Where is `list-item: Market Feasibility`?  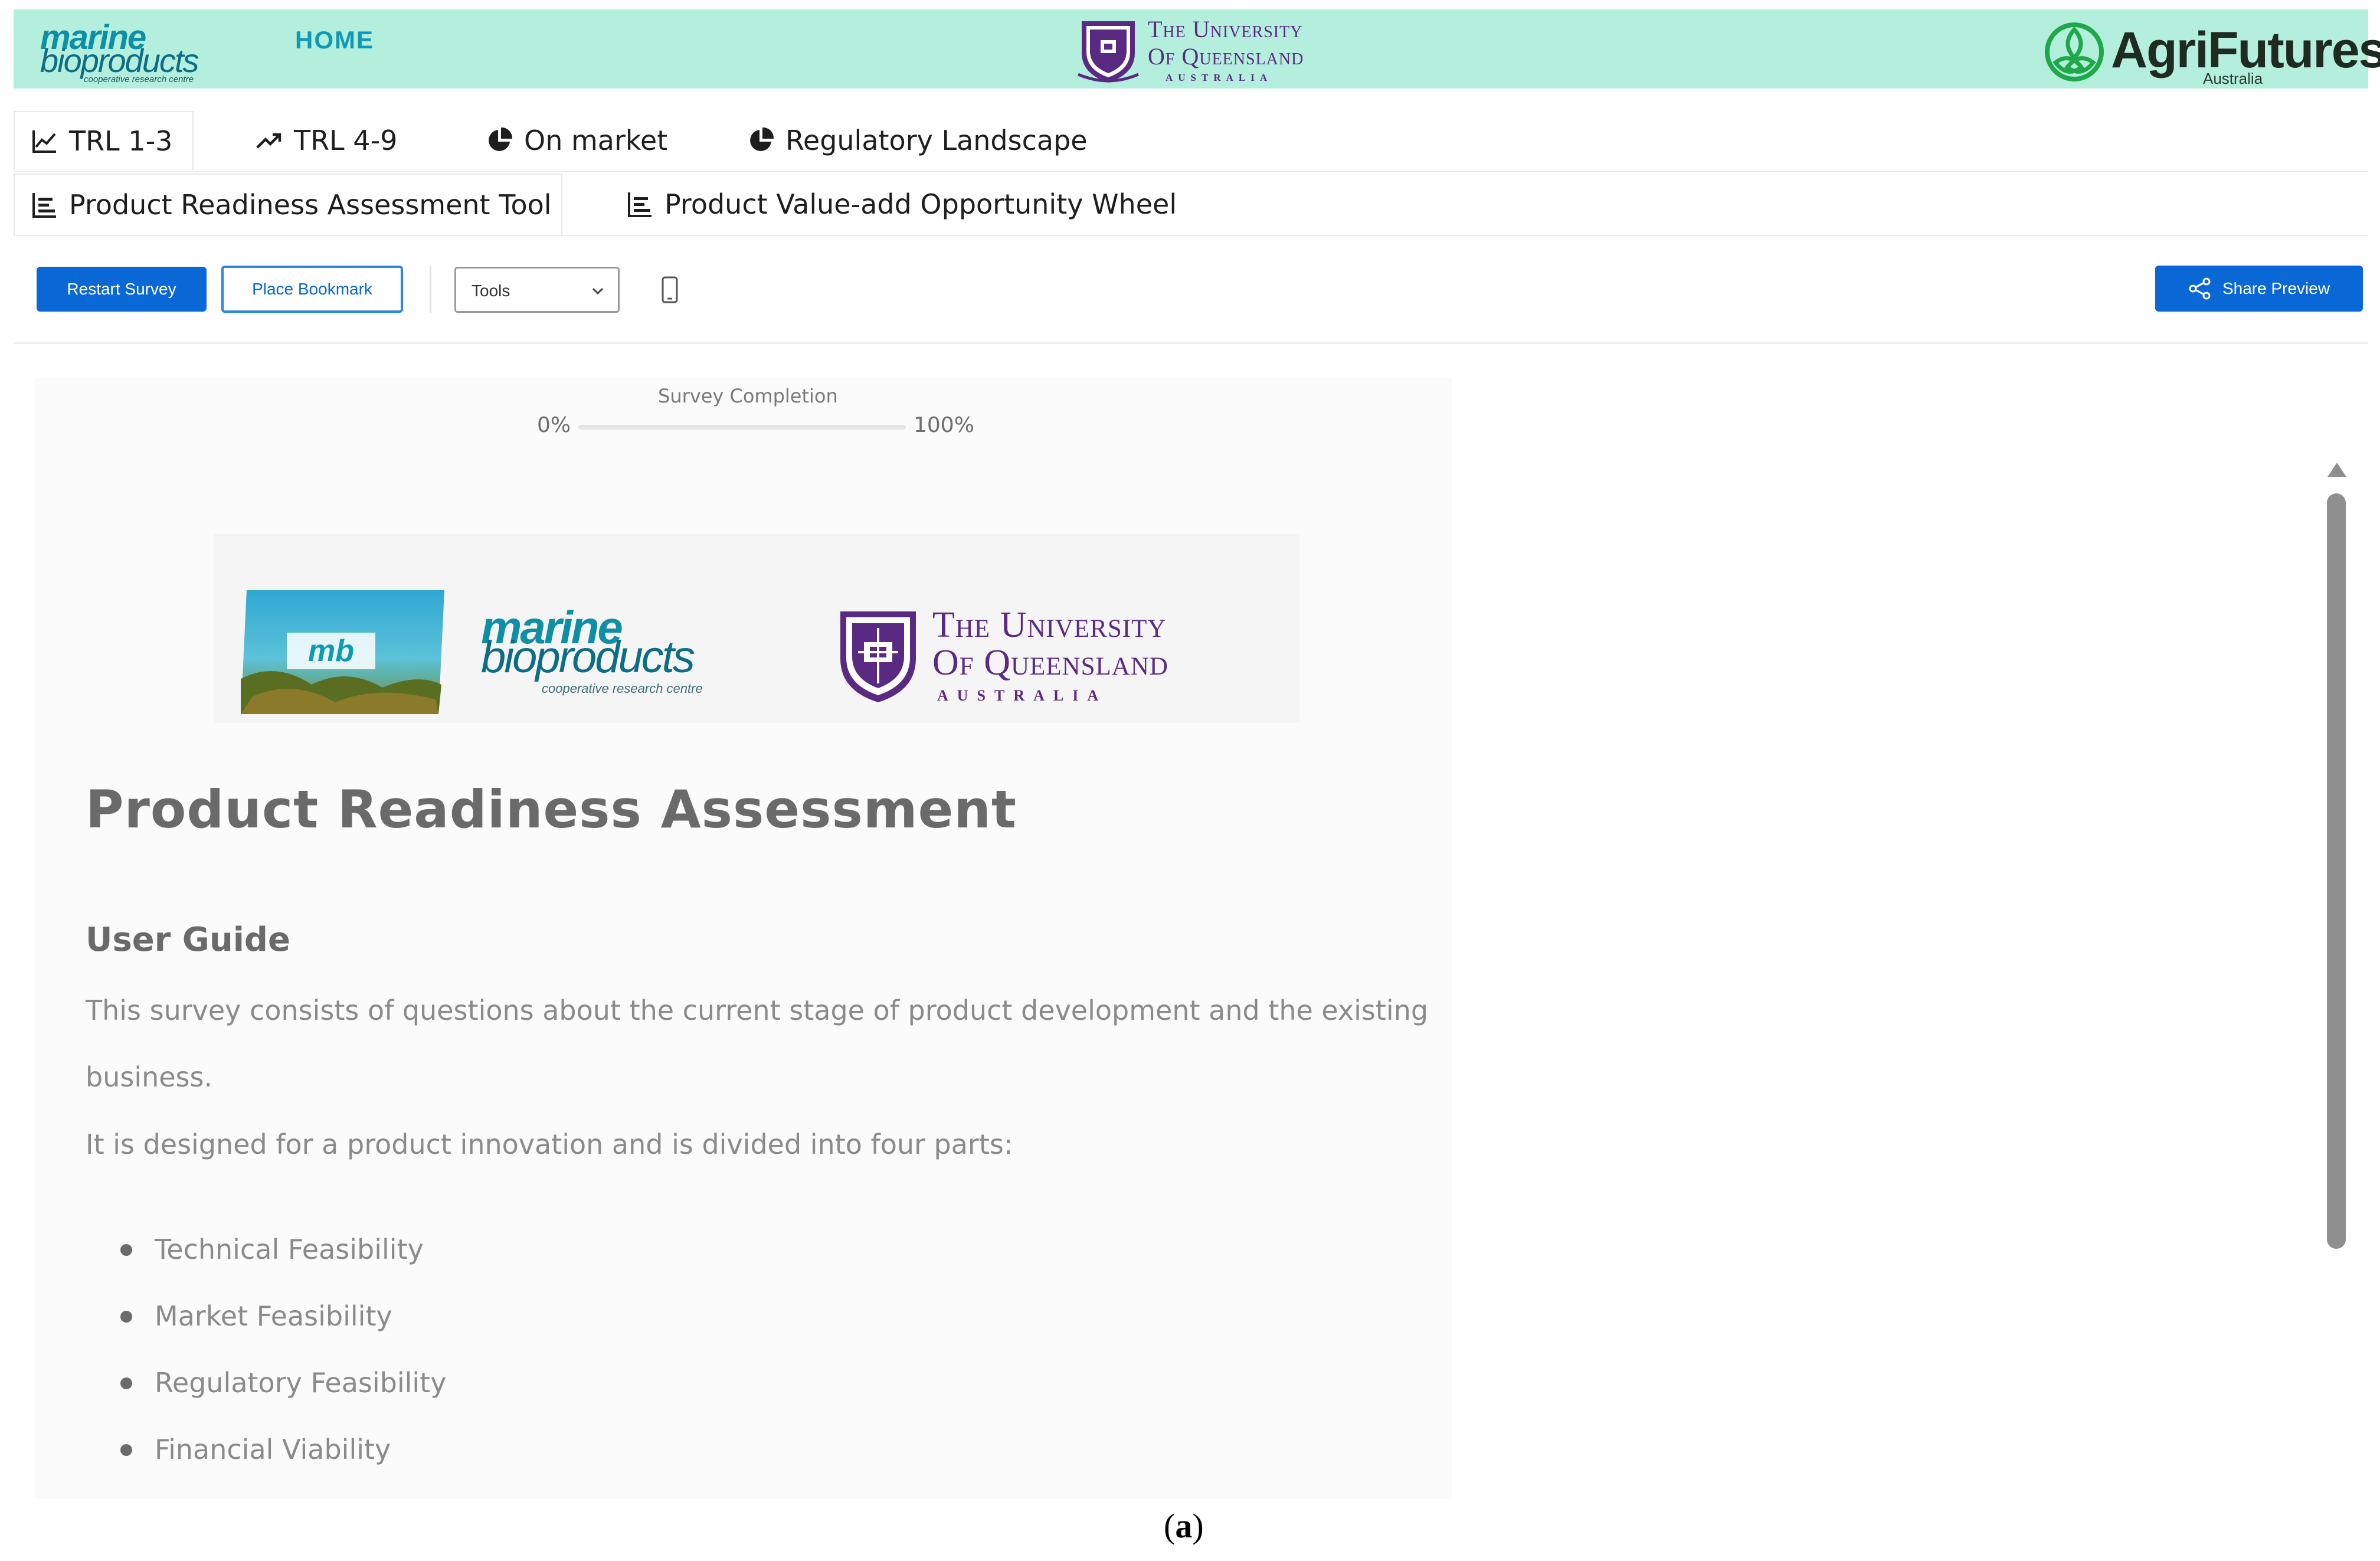
list-item: Market Feasibility is located at coordinates (282, 1333).